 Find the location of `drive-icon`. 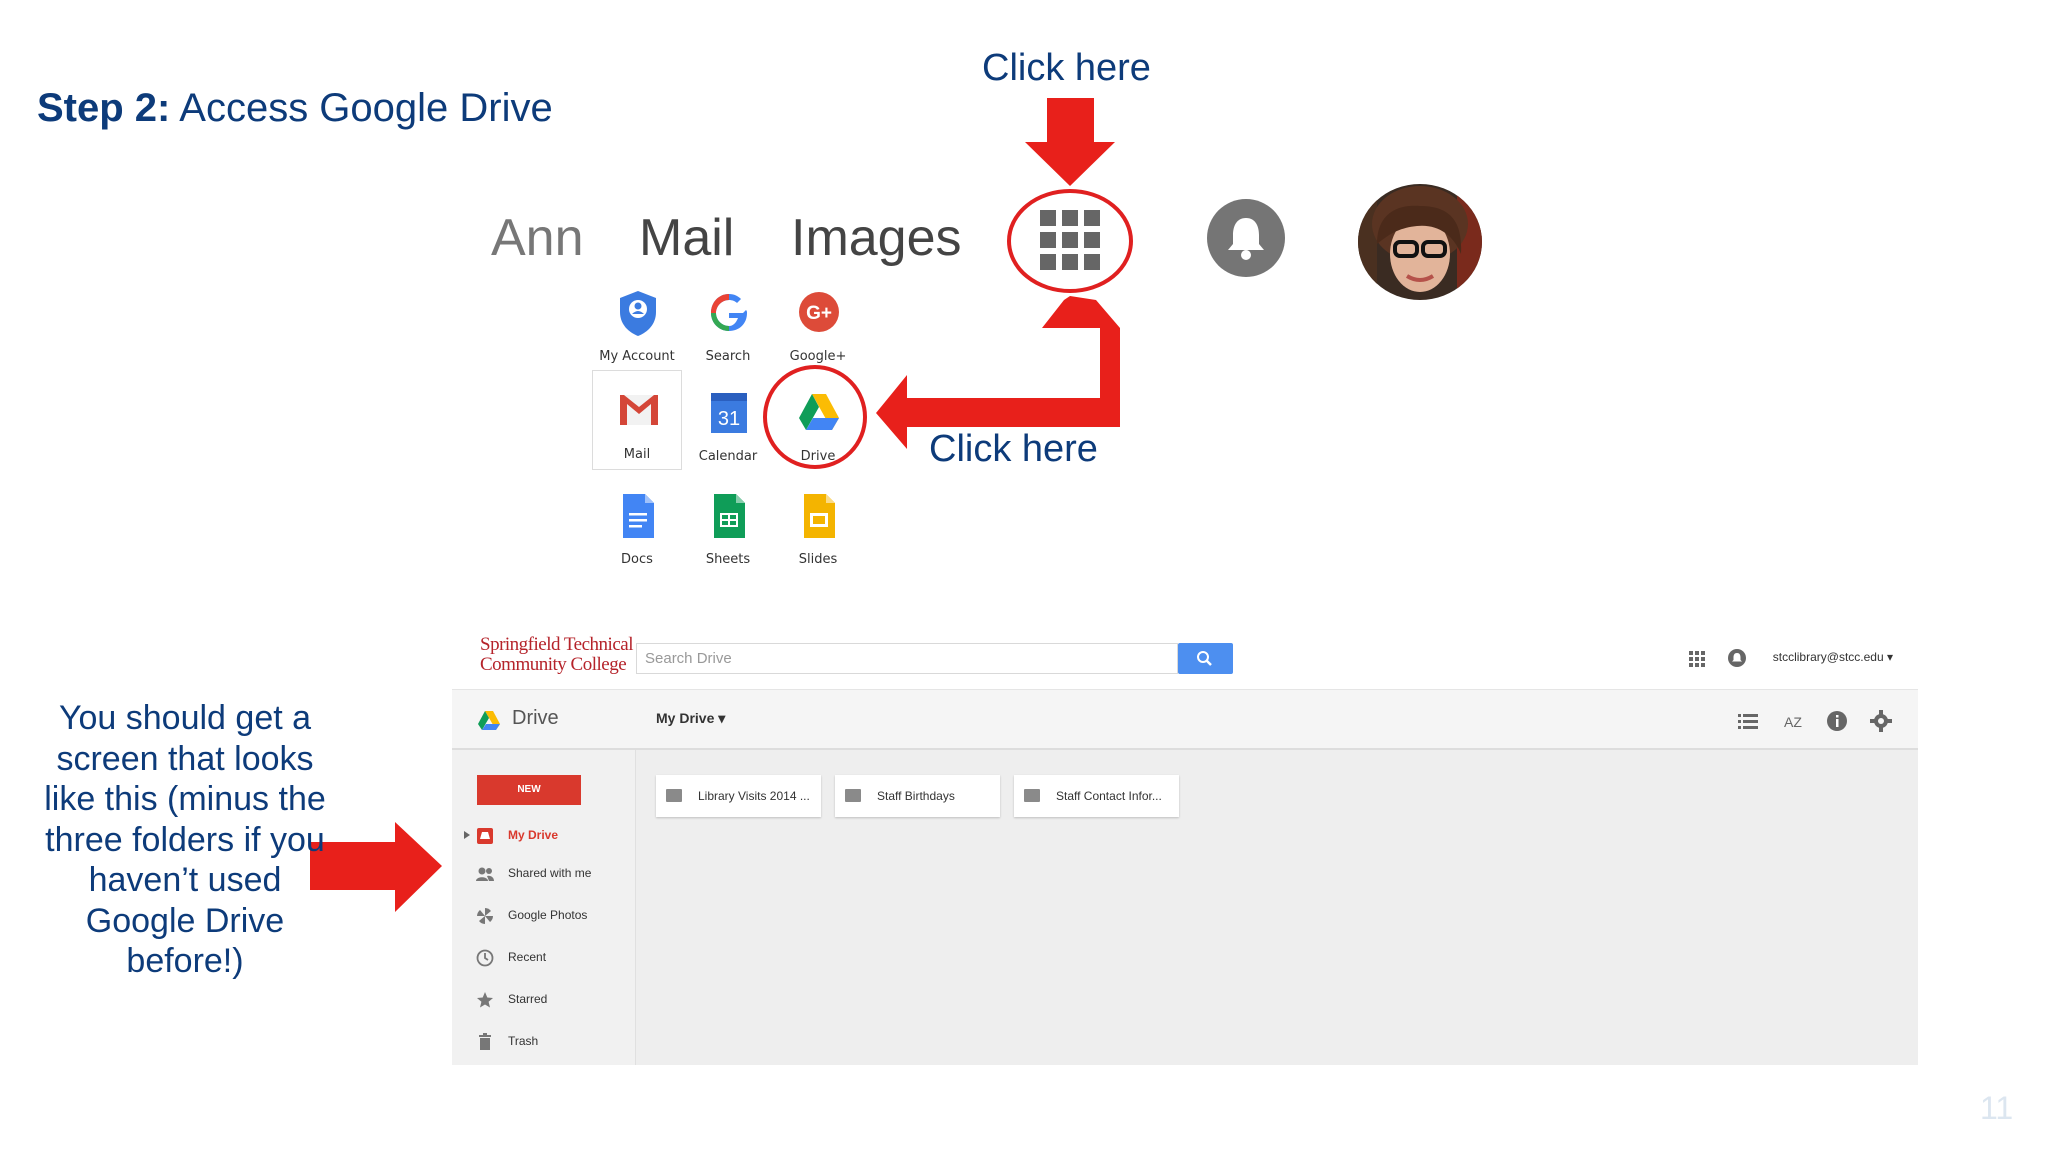

drive-icon is located at coordinates (819, 412).